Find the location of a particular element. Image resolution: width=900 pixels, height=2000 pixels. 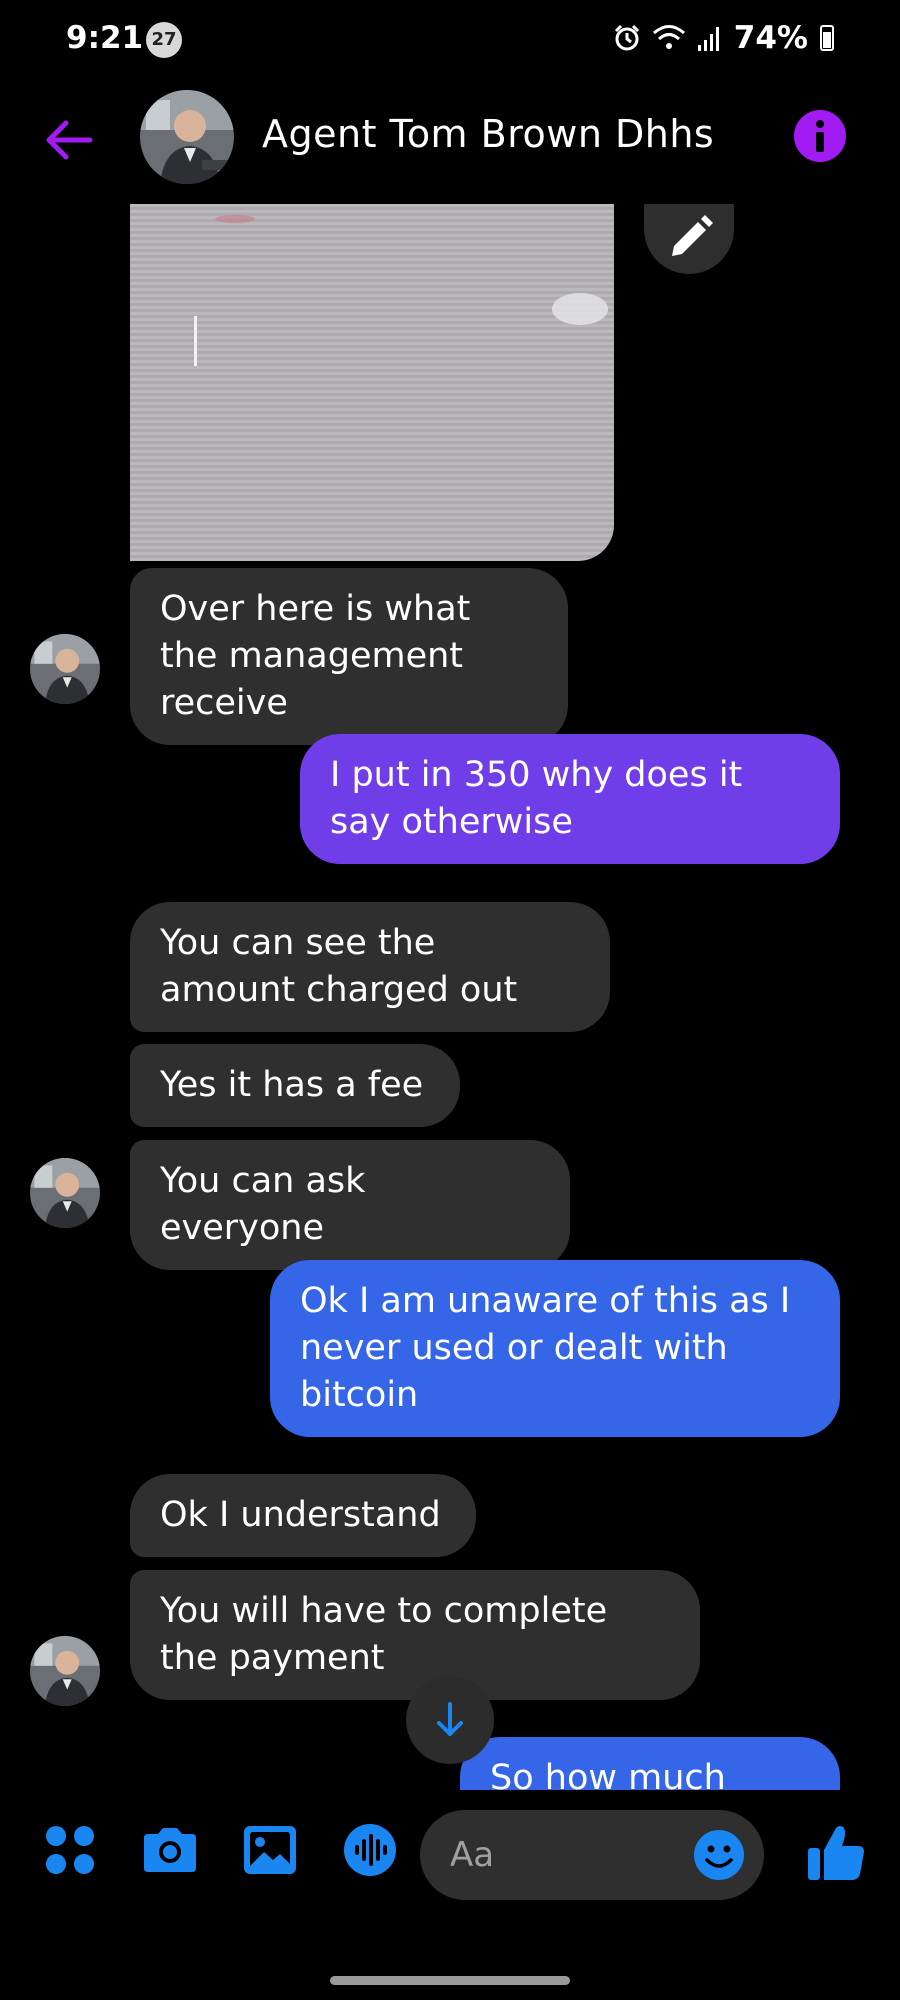

status-time: 9:21 is located at coordinates (105, 38).